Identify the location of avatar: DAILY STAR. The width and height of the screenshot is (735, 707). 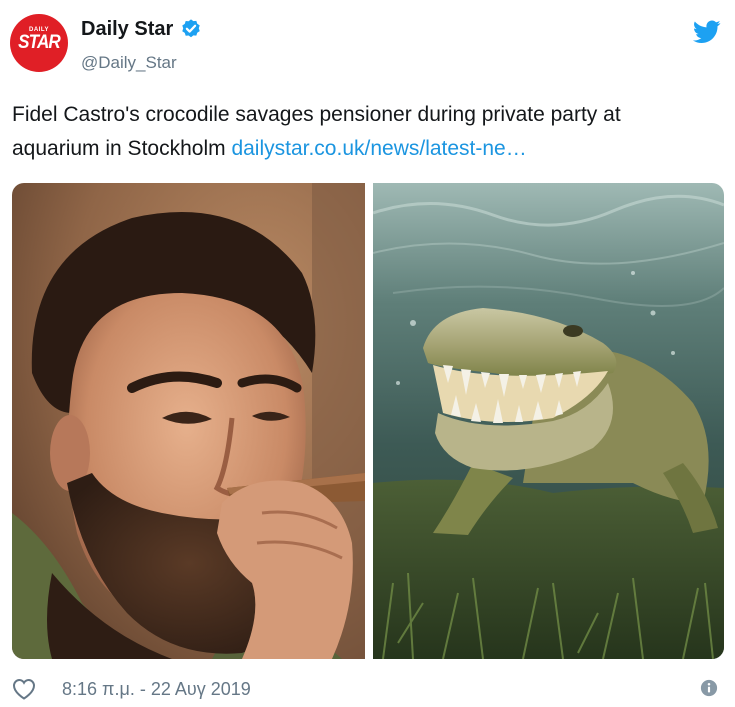
(39, 43).